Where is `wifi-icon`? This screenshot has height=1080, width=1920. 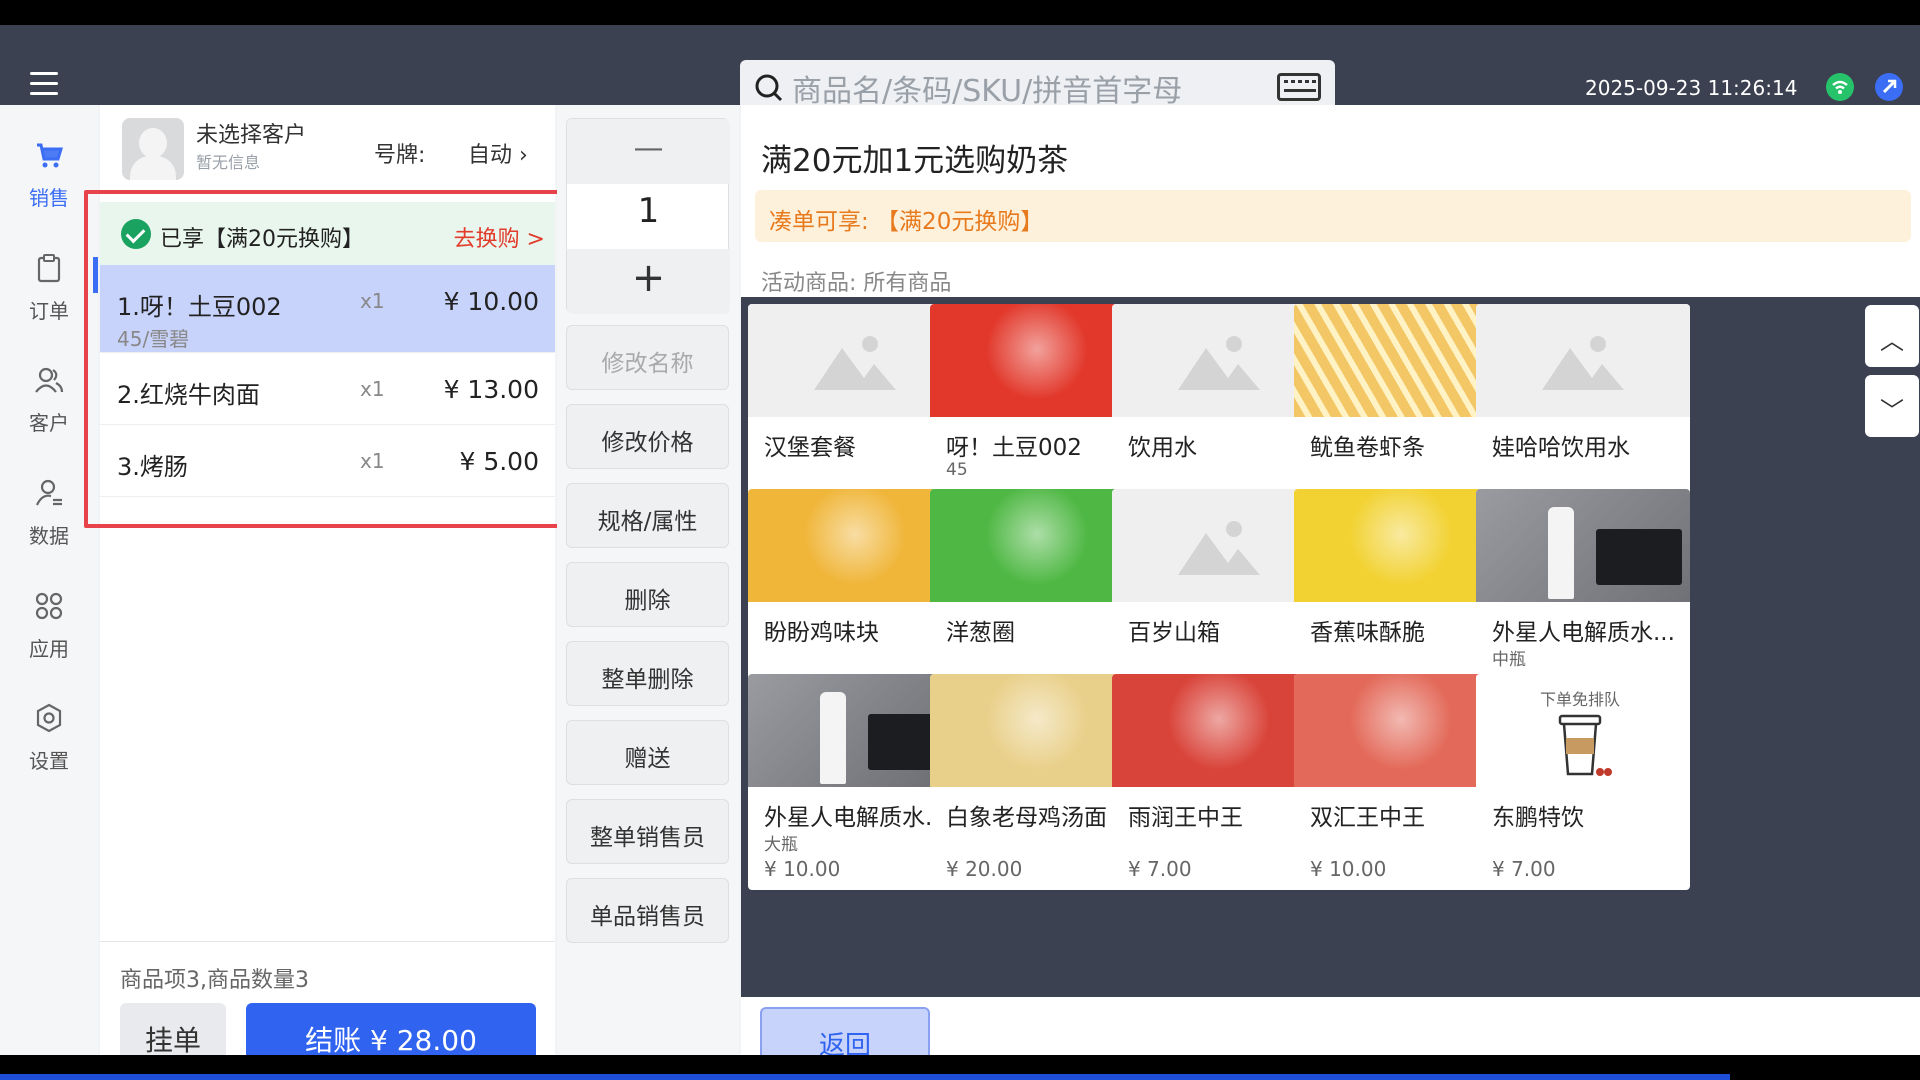
wifi-icon is located at coordinates (1840, 87).